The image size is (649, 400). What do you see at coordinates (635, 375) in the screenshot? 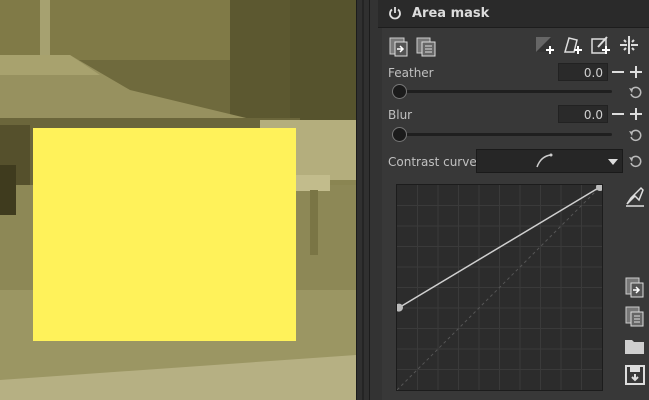
I see `save-icon` at bounding box center [635, 375].